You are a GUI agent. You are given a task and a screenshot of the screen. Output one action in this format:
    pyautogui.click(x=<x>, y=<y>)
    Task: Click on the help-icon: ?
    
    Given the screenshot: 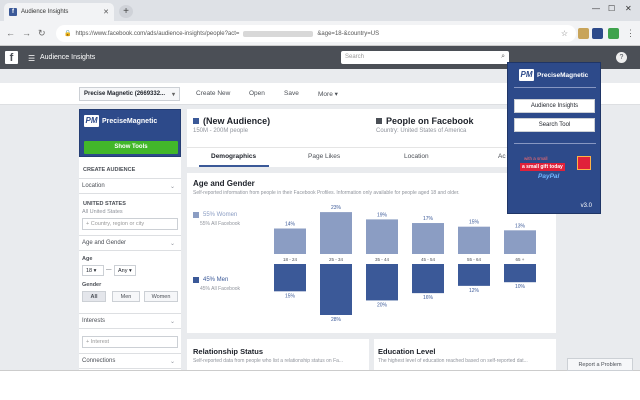 What is the action you would take?
    pyautogui.click(x=621, y=57)
    